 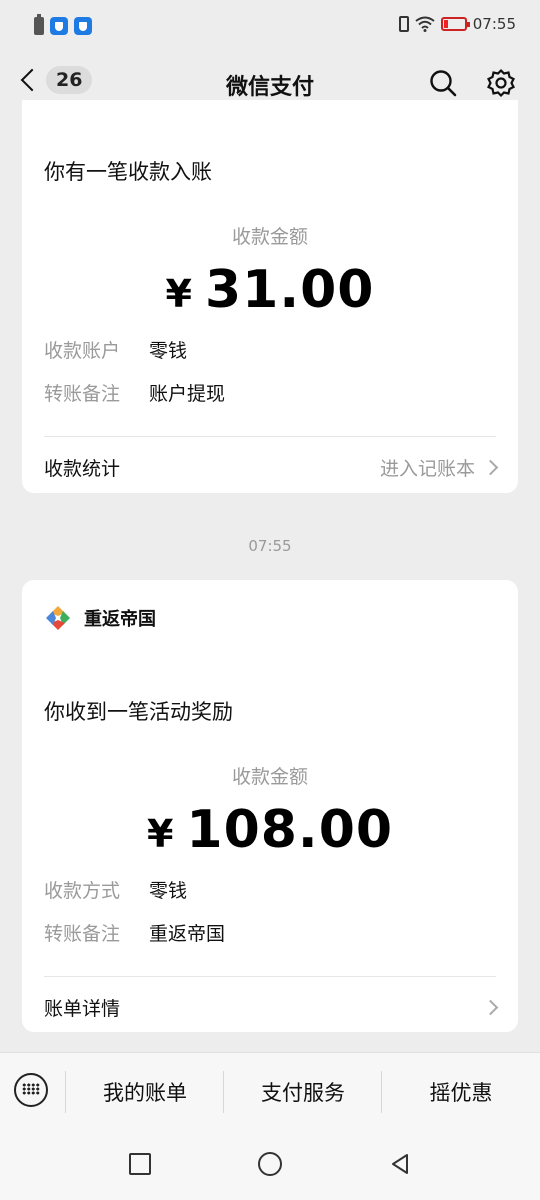 I want to click on amount-value: ¥108.00, so click(x=270, y=830).